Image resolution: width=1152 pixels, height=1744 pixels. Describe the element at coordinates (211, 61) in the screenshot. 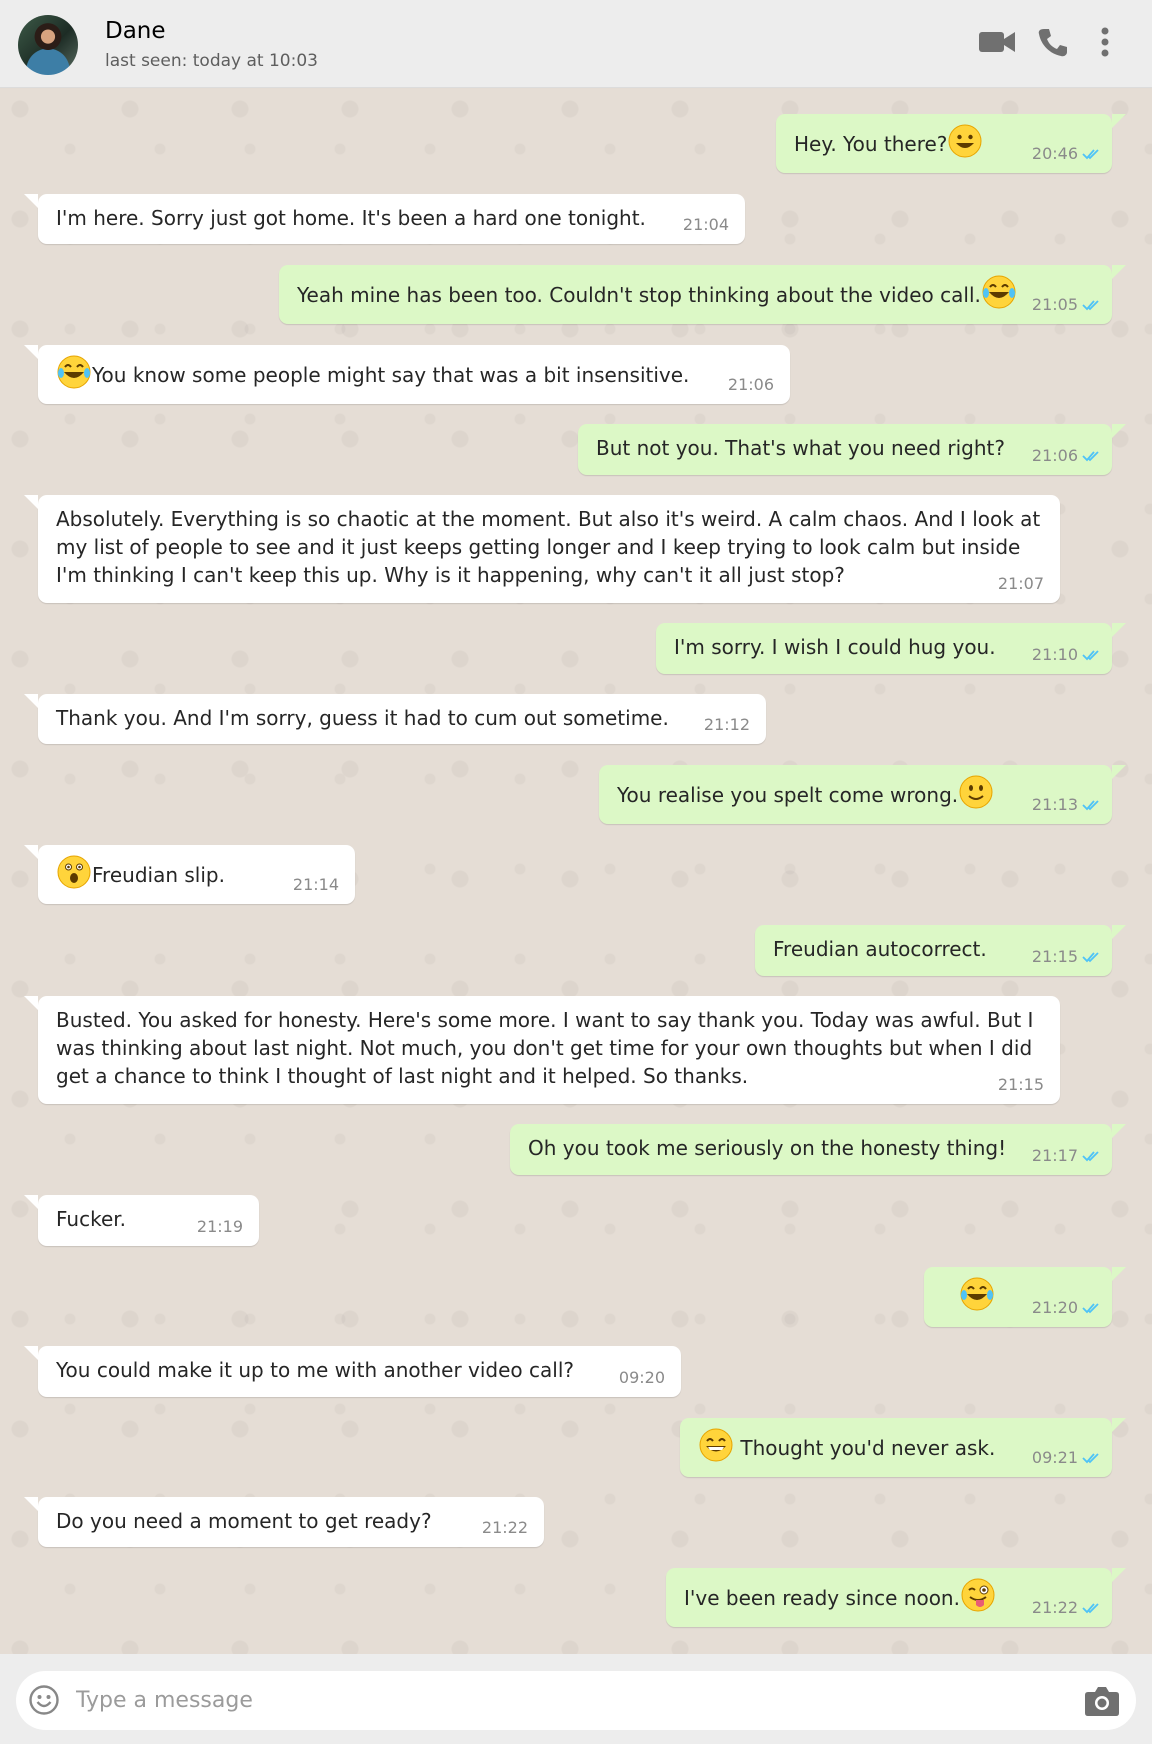

I see `last-seen-status: last seen: today at 10:03` at that location.